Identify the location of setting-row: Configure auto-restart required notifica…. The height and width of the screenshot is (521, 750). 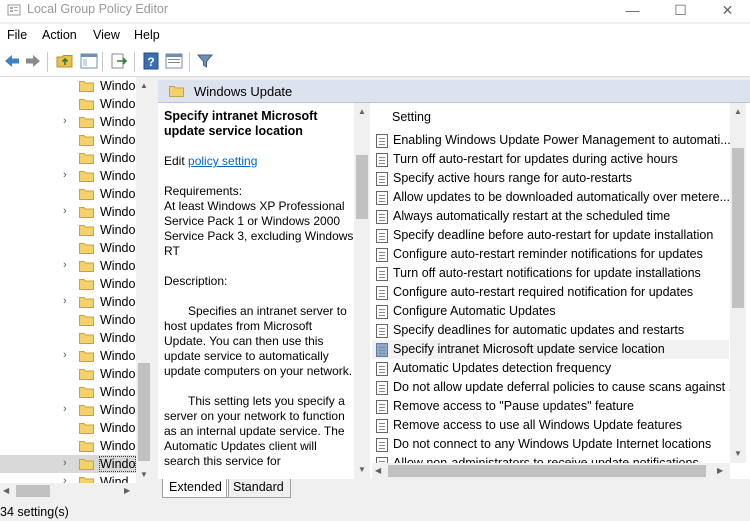
(550, 292).